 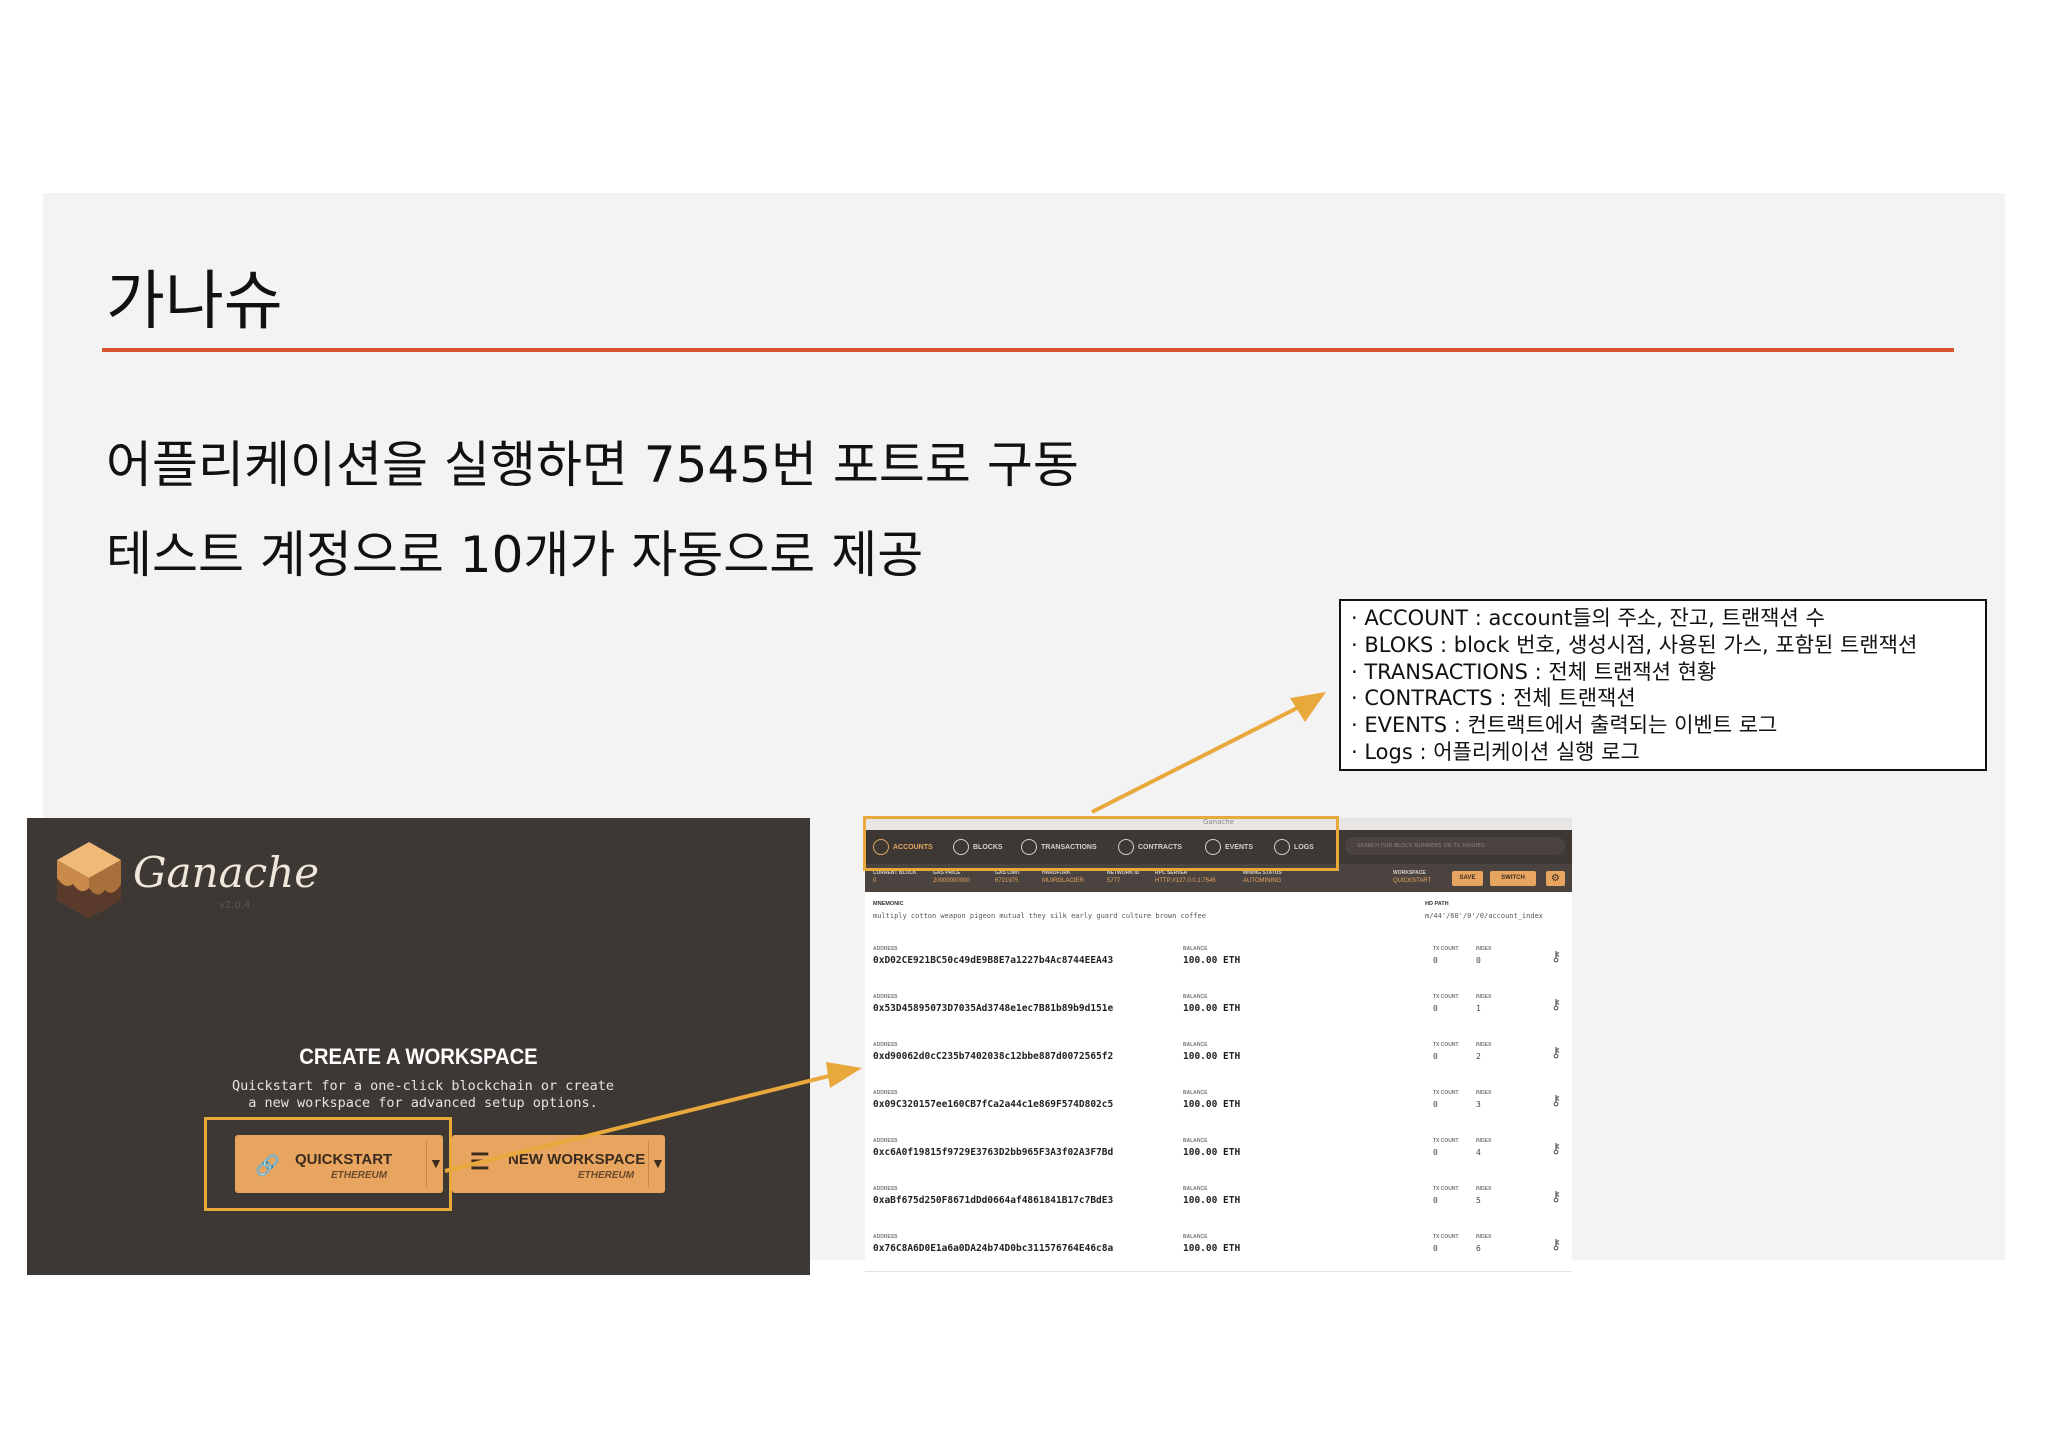 I want to click on info-line-contracts: · CONTRACTS : 전체 트랜잭션, so click(x=1493, y=698).